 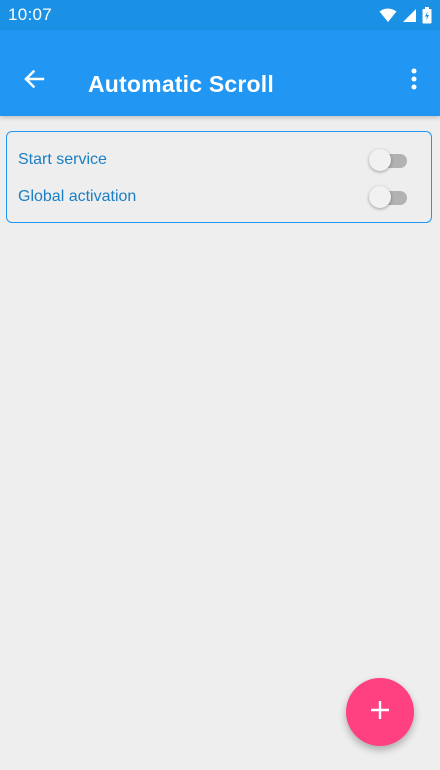 I want to click on add-icon, so click(x=380, y=712).